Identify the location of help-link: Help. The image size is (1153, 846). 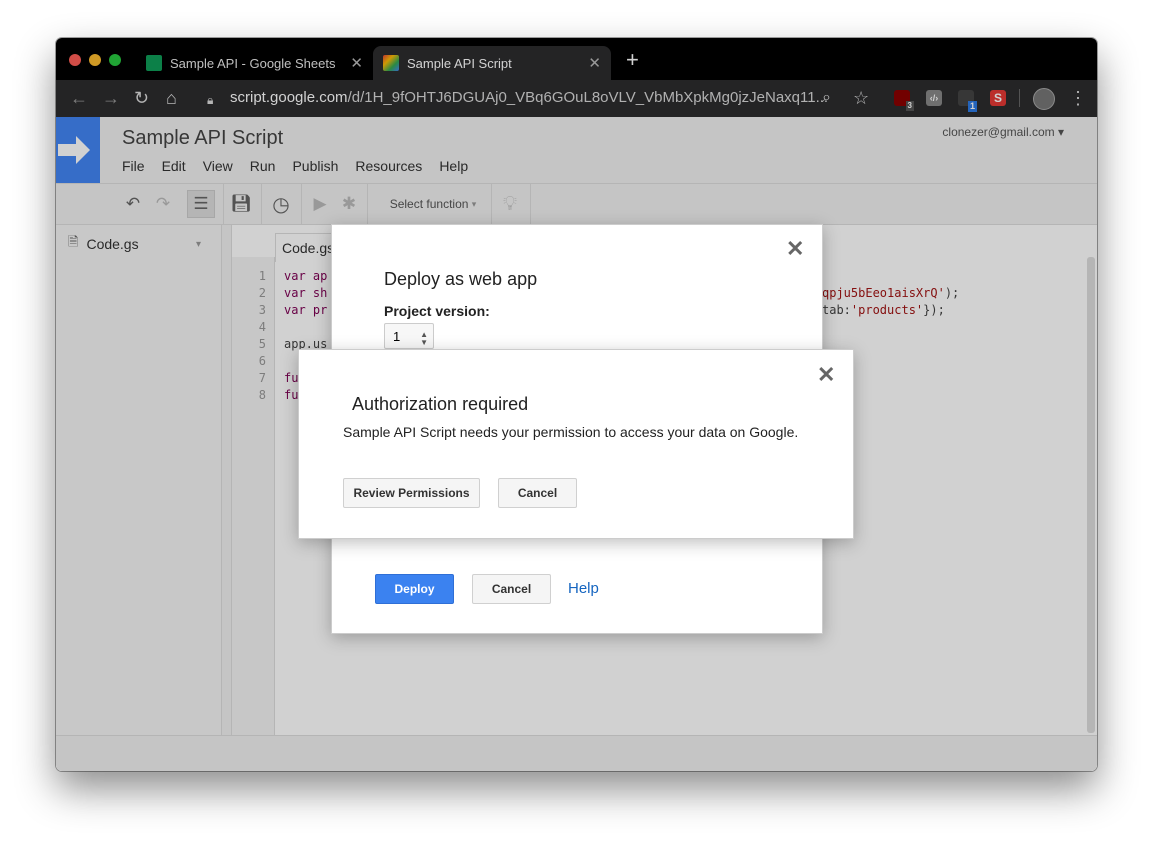
(583, 588).